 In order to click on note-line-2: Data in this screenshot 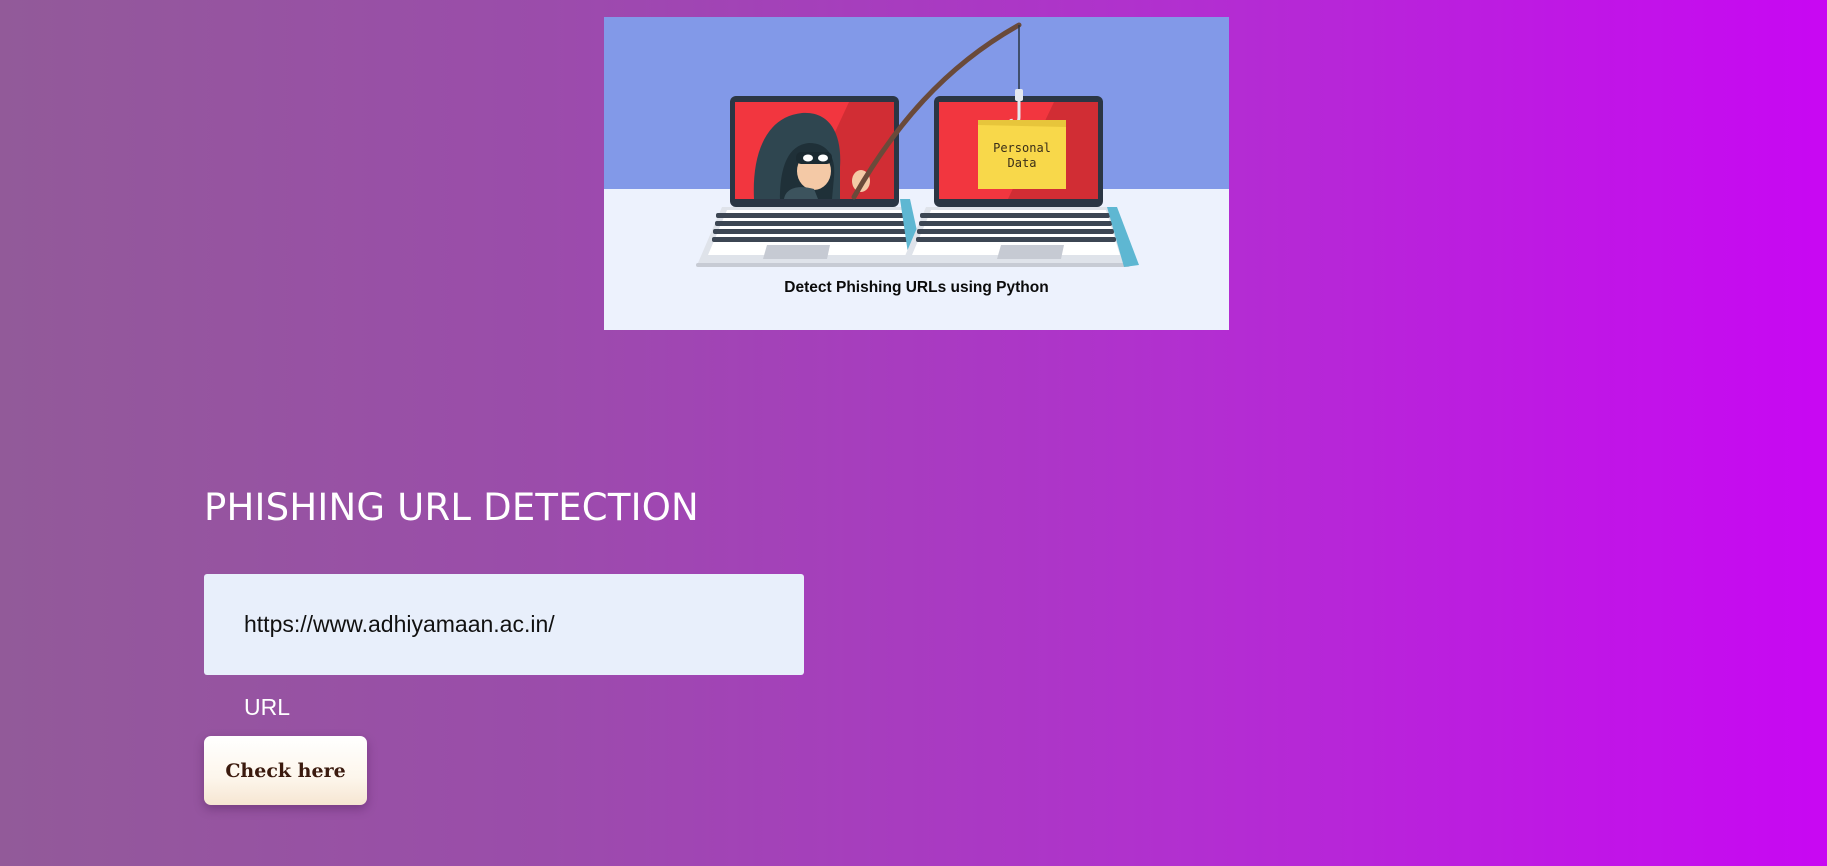, I will do `click(1022, 163)`.